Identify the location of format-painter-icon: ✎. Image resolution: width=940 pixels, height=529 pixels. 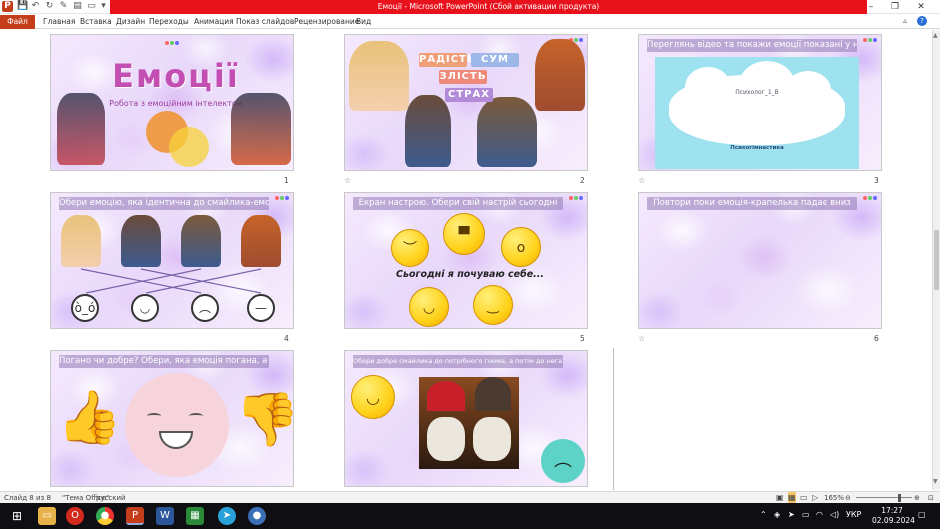
(63, 6).